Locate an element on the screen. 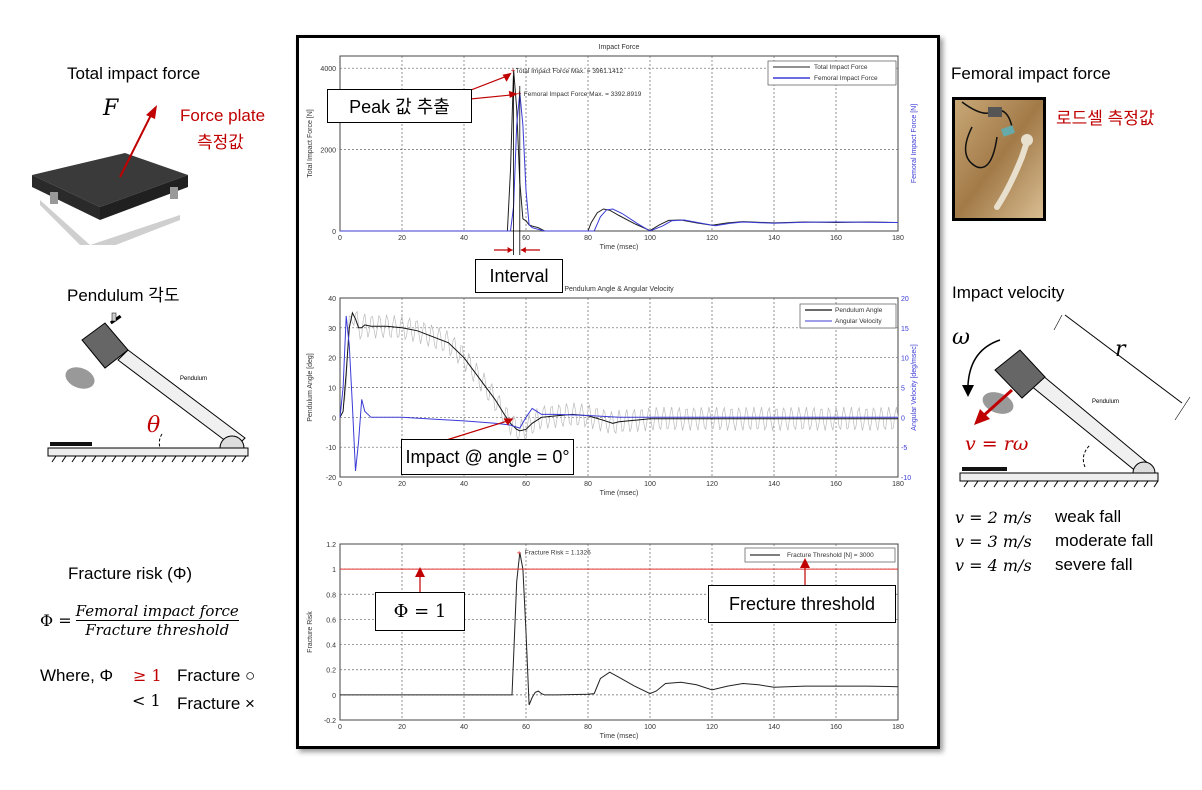 The height and width of the screenshot is (790, 1202). interval-callout: Interval is located at coordinates (519, 276).